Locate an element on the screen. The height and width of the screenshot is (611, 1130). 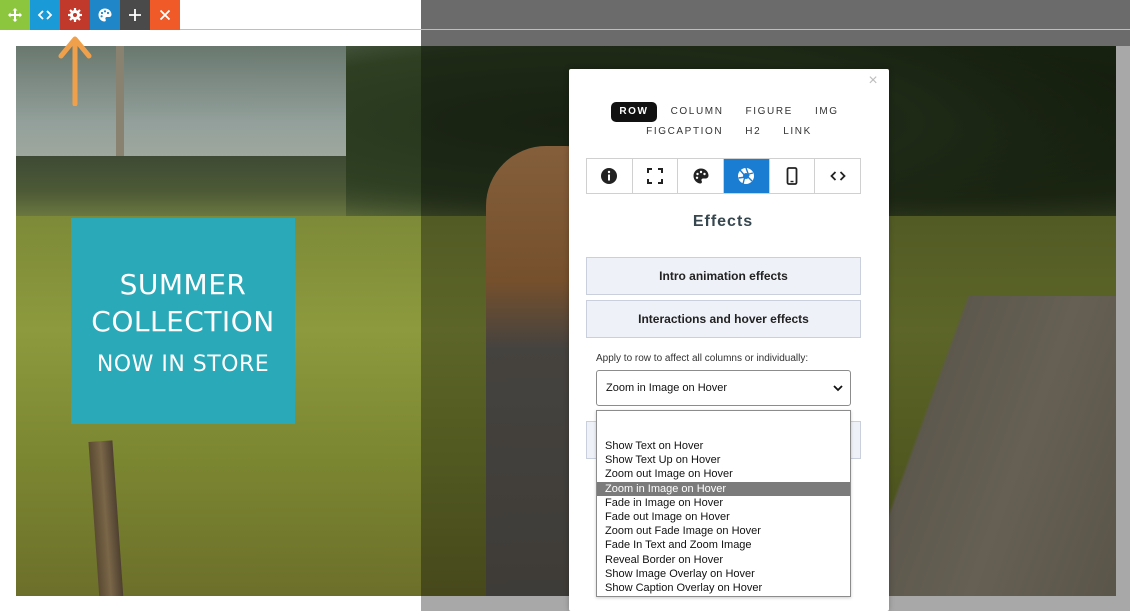
option-item: Fade in Image on Hover is located at coordinates (723, 503).